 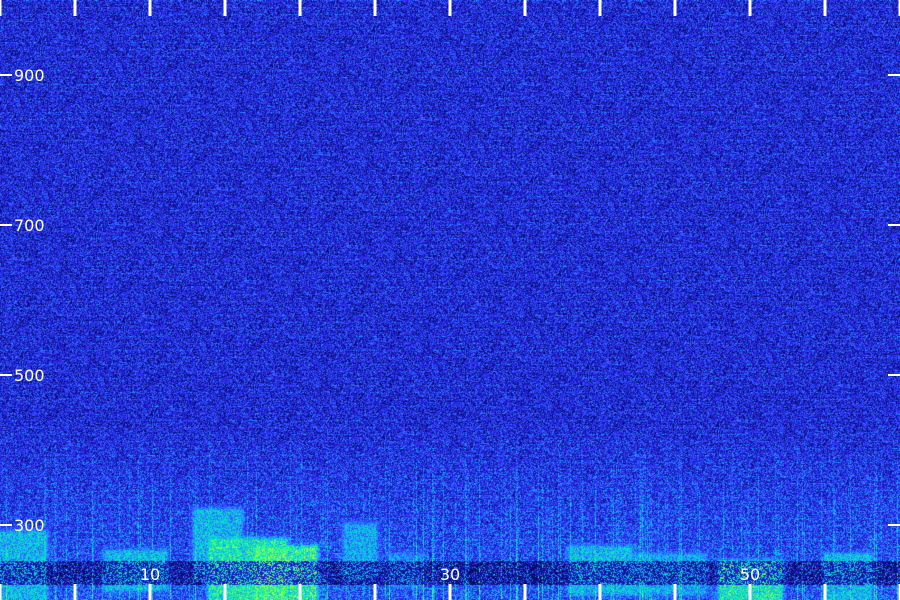 I want to click on y-tick-label-900: 900, so click(x=29, y=75).